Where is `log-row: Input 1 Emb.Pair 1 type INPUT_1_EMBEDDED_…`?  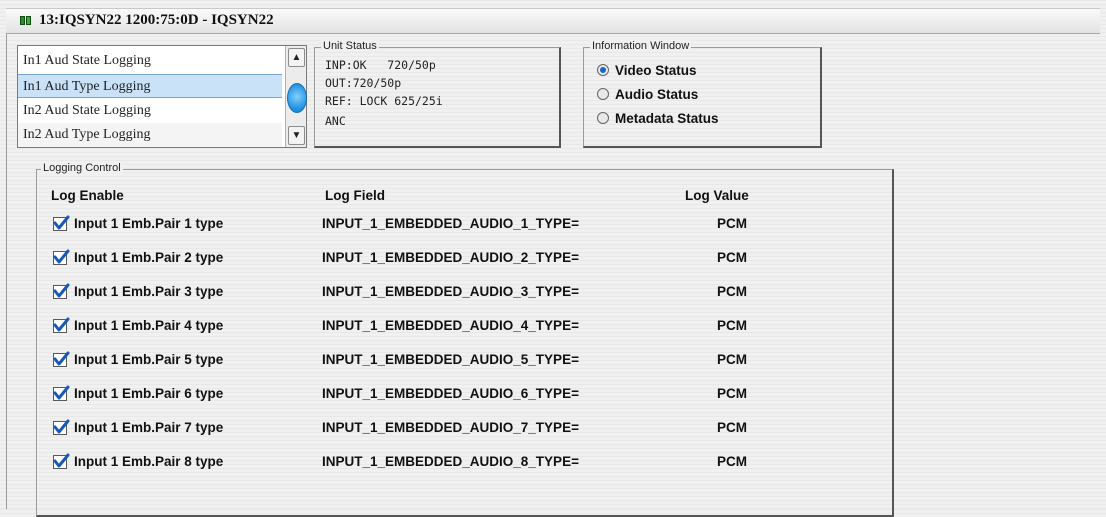 log-row: Input 1 Emb.Pair 1 type INPUT_1_EMBEDDED_… is located at coordinates (464, 225).